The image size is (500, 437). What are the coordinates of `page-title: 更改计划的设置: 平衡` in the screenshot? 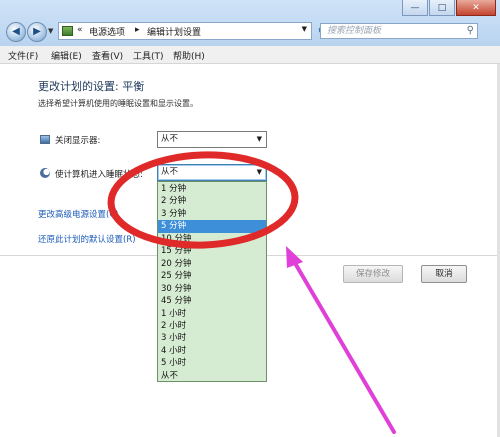 It's located at (91, 86).